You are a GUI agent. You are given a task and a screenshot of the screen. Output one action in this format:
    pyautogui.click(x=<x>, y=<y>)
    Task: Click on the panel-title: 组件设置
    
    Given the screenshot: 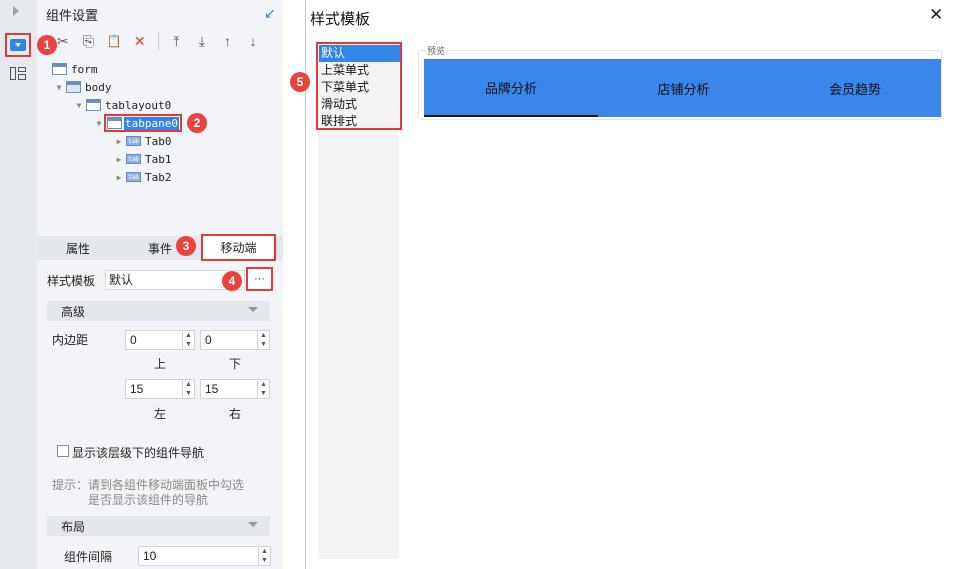 What is the action you would take?
    pyautogui.click(x=72, y=15)
    